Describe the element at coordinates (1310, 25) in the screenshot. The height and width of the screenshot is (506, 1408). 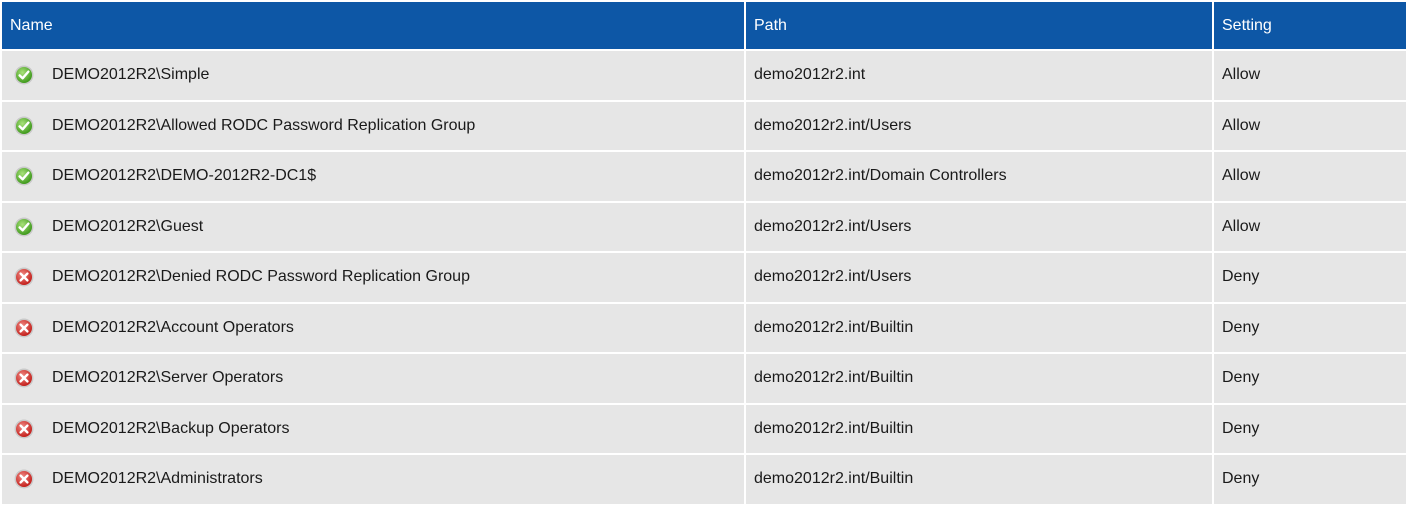
I see `column-header-setting: Setting` at that location.